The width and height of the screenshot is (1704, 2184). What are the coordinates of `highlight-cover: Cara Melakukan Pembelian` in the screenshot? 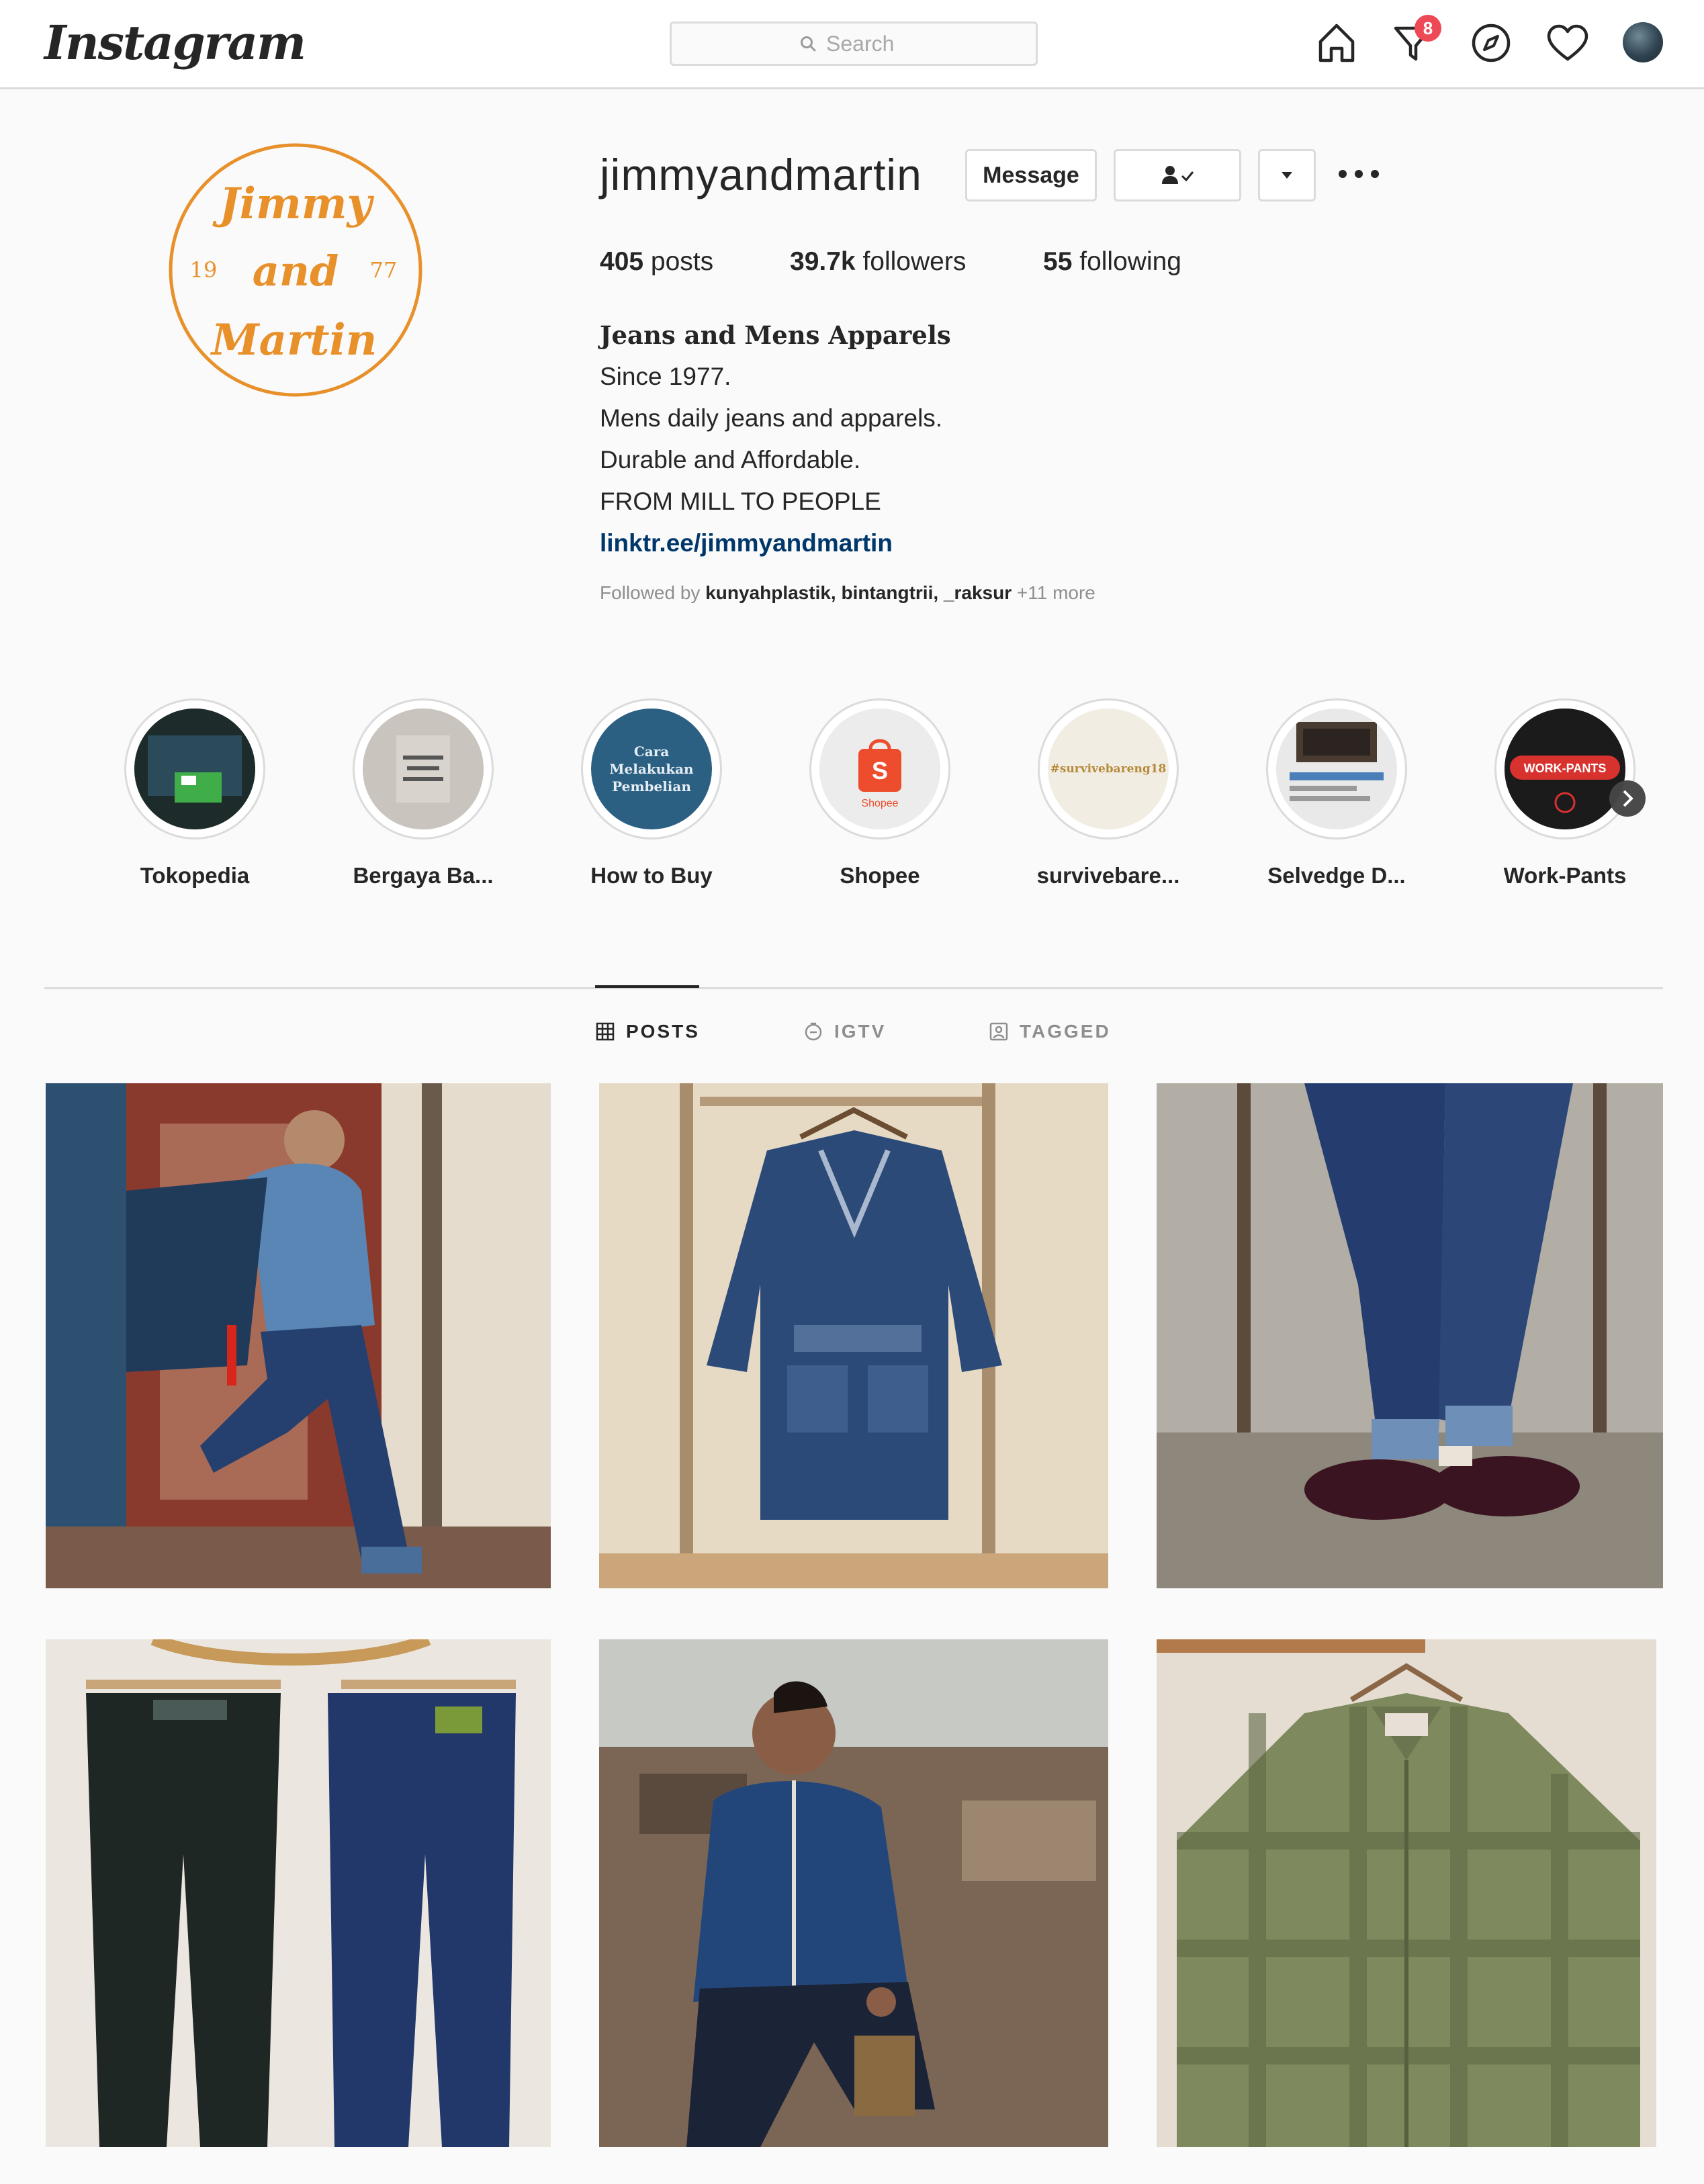 It's located at (651, 769).